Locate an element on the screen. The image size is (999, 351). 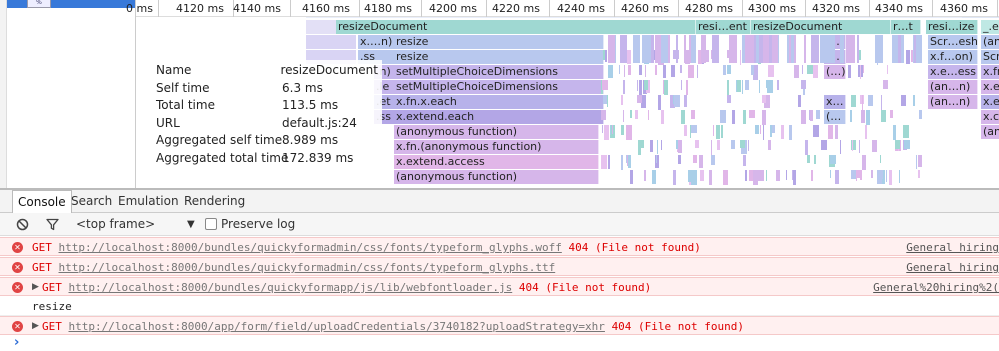
flame-bar: Scr…esh is located at coordinates (953, 42).